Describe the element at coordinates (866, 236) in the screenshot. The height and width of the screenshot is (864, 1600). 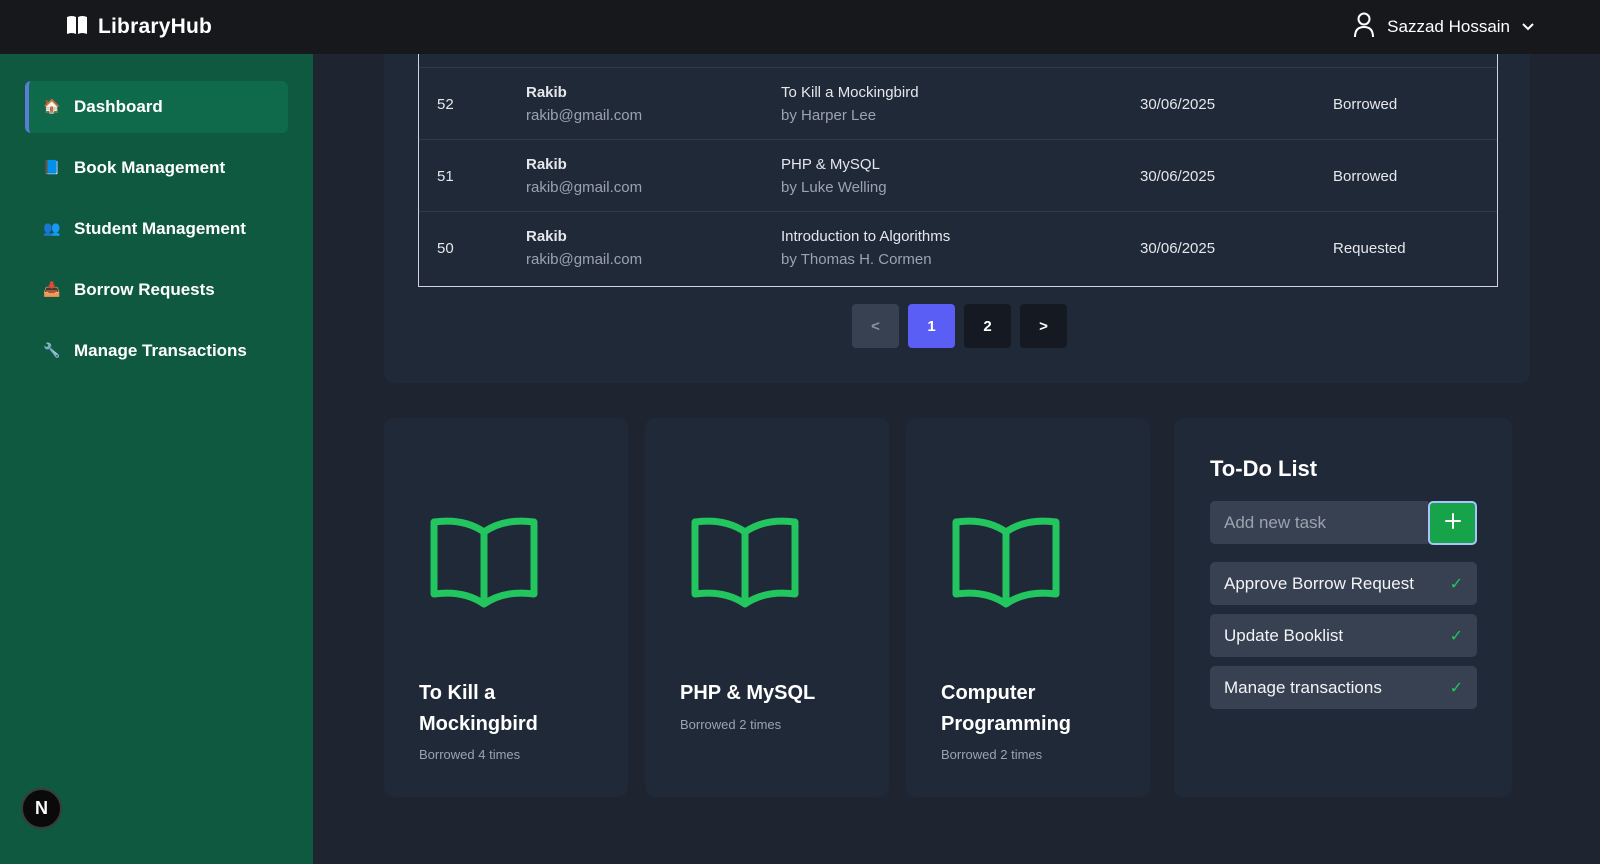
I see `book-title: Introduction to Algorithms` at that location.